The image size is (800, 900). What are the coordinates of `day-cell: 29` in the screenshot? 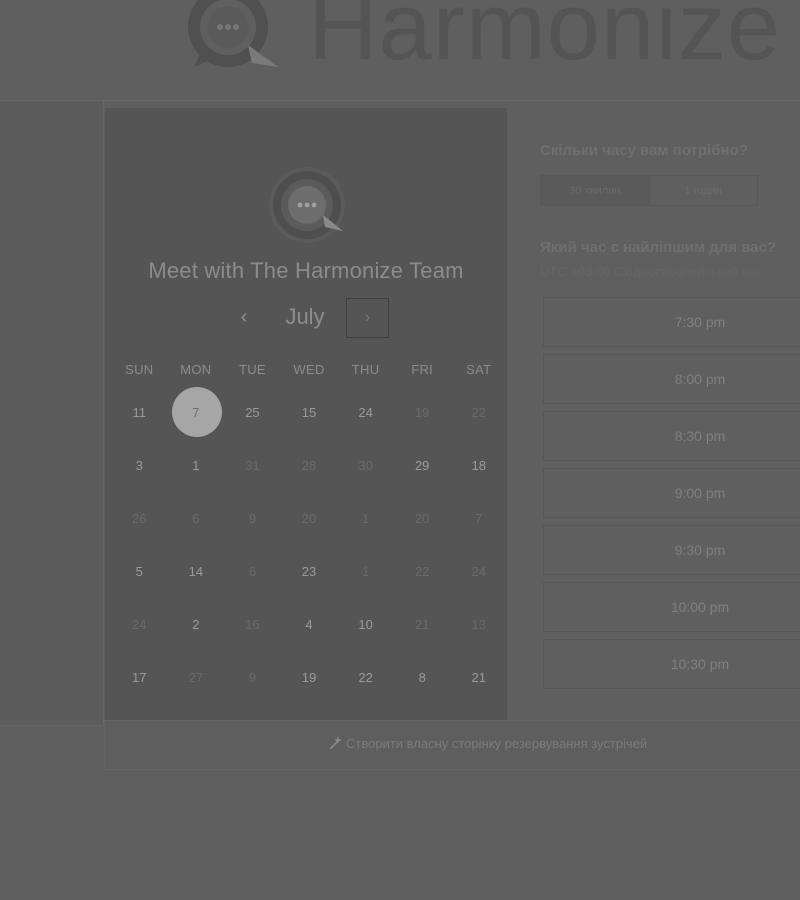 It's located at (422, 465).